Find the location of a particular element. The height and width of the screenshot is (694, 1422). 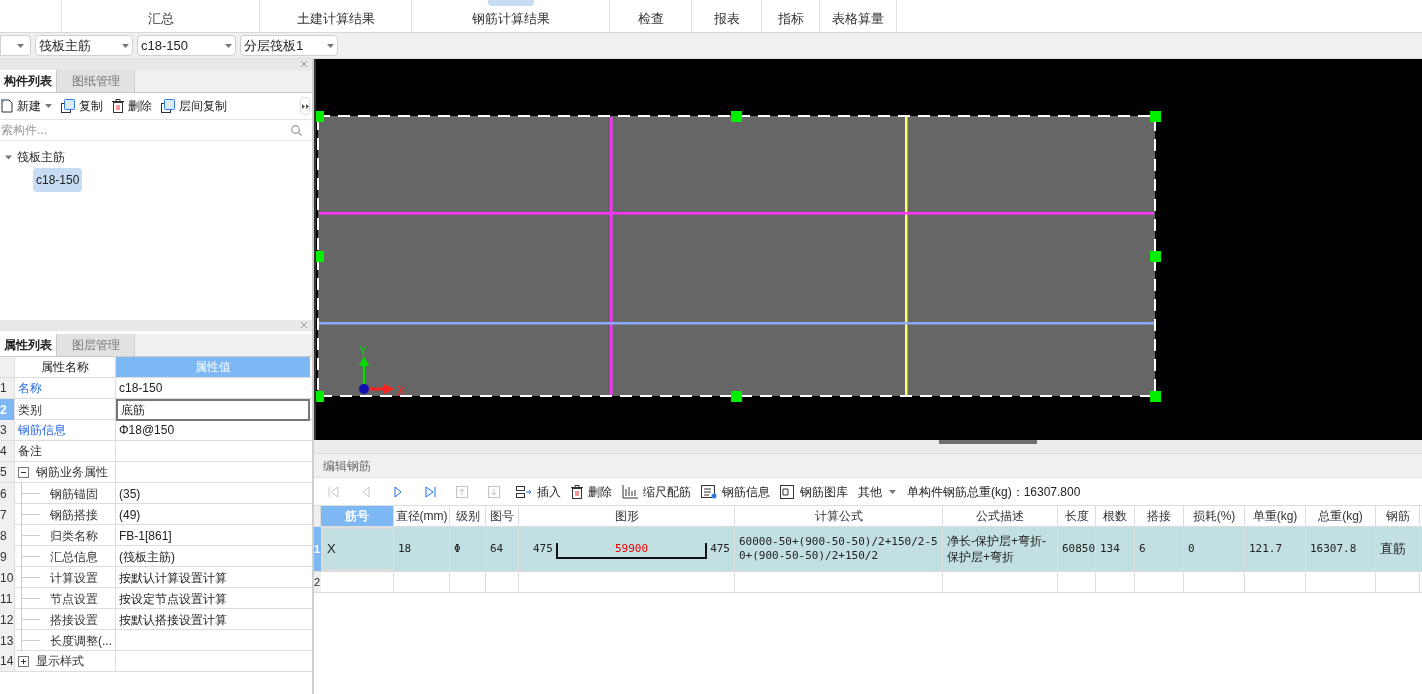

property-name: 计算设置 is located at coordinates (74, 578).